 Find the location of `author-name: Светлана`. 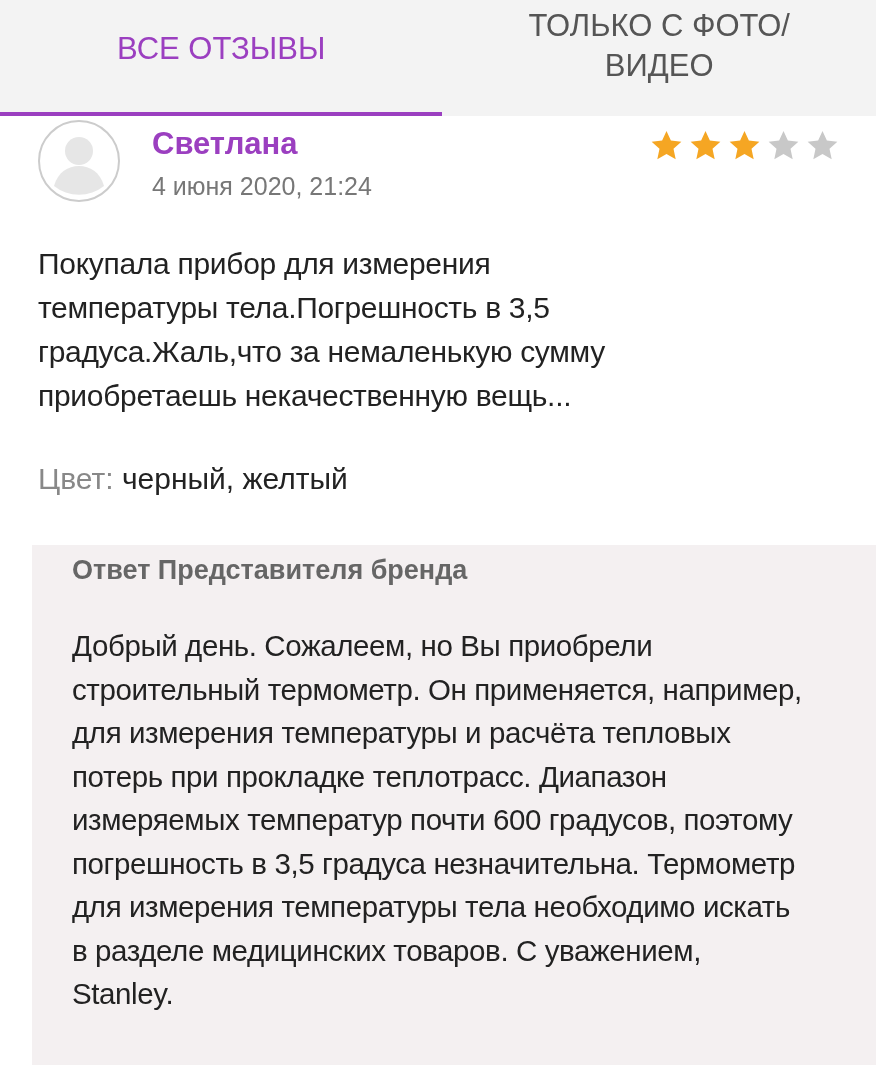

author-name: Светлана is located at coordinates (225, 144).